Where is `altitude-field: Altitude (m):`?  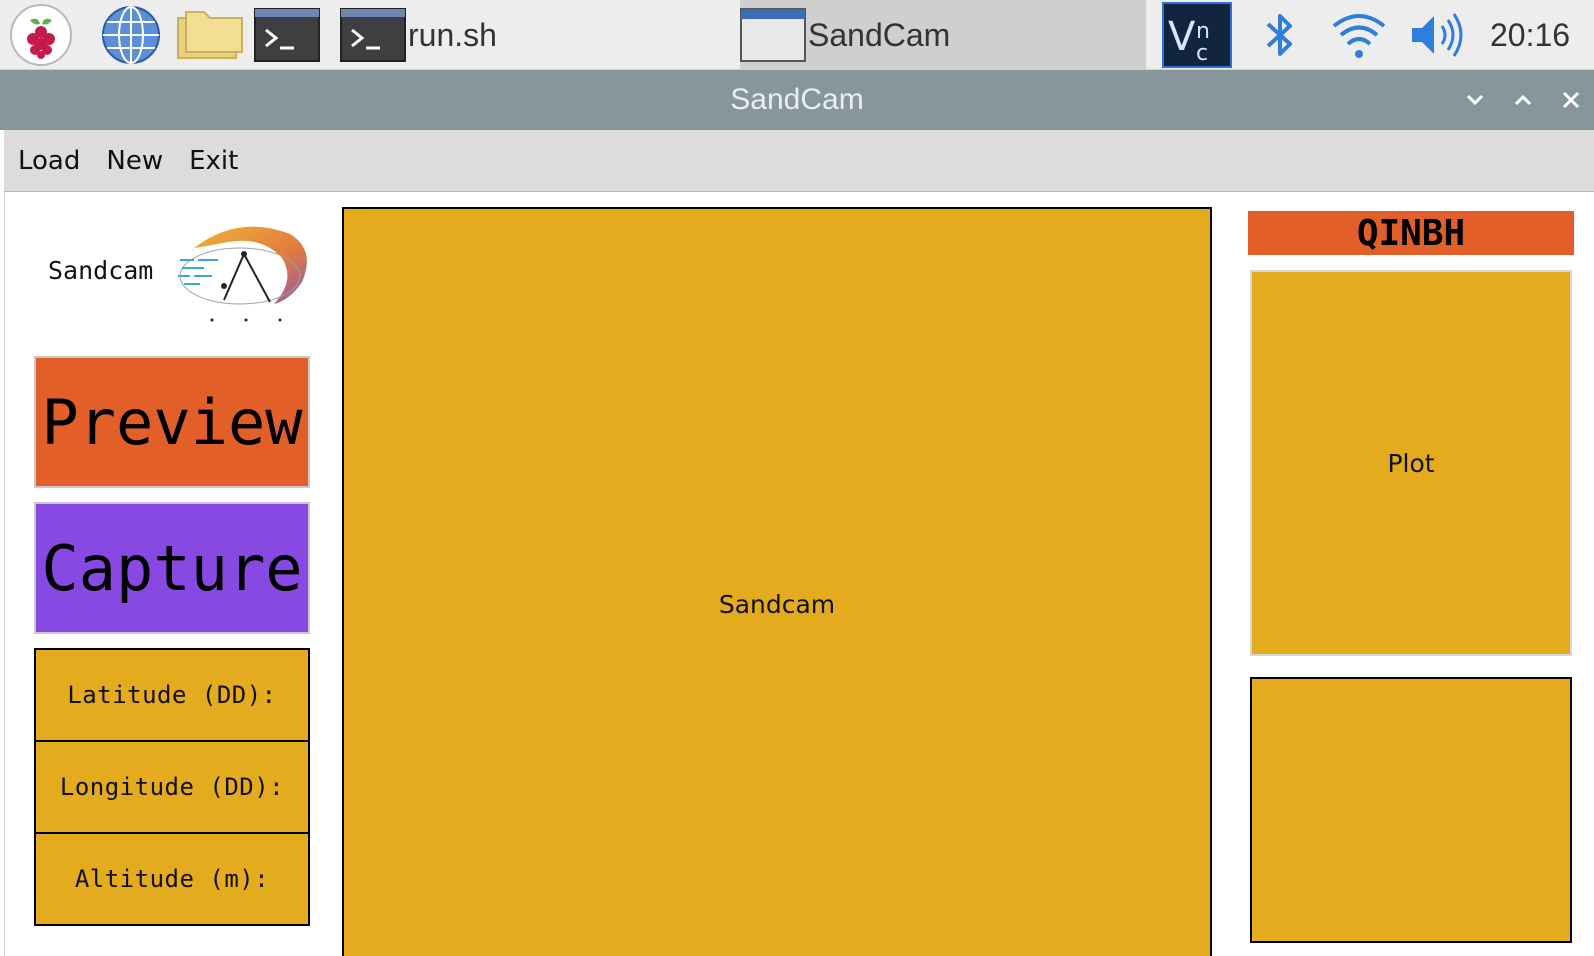
altitude-field: Altitude (m): is located at coordinates (172, 879).